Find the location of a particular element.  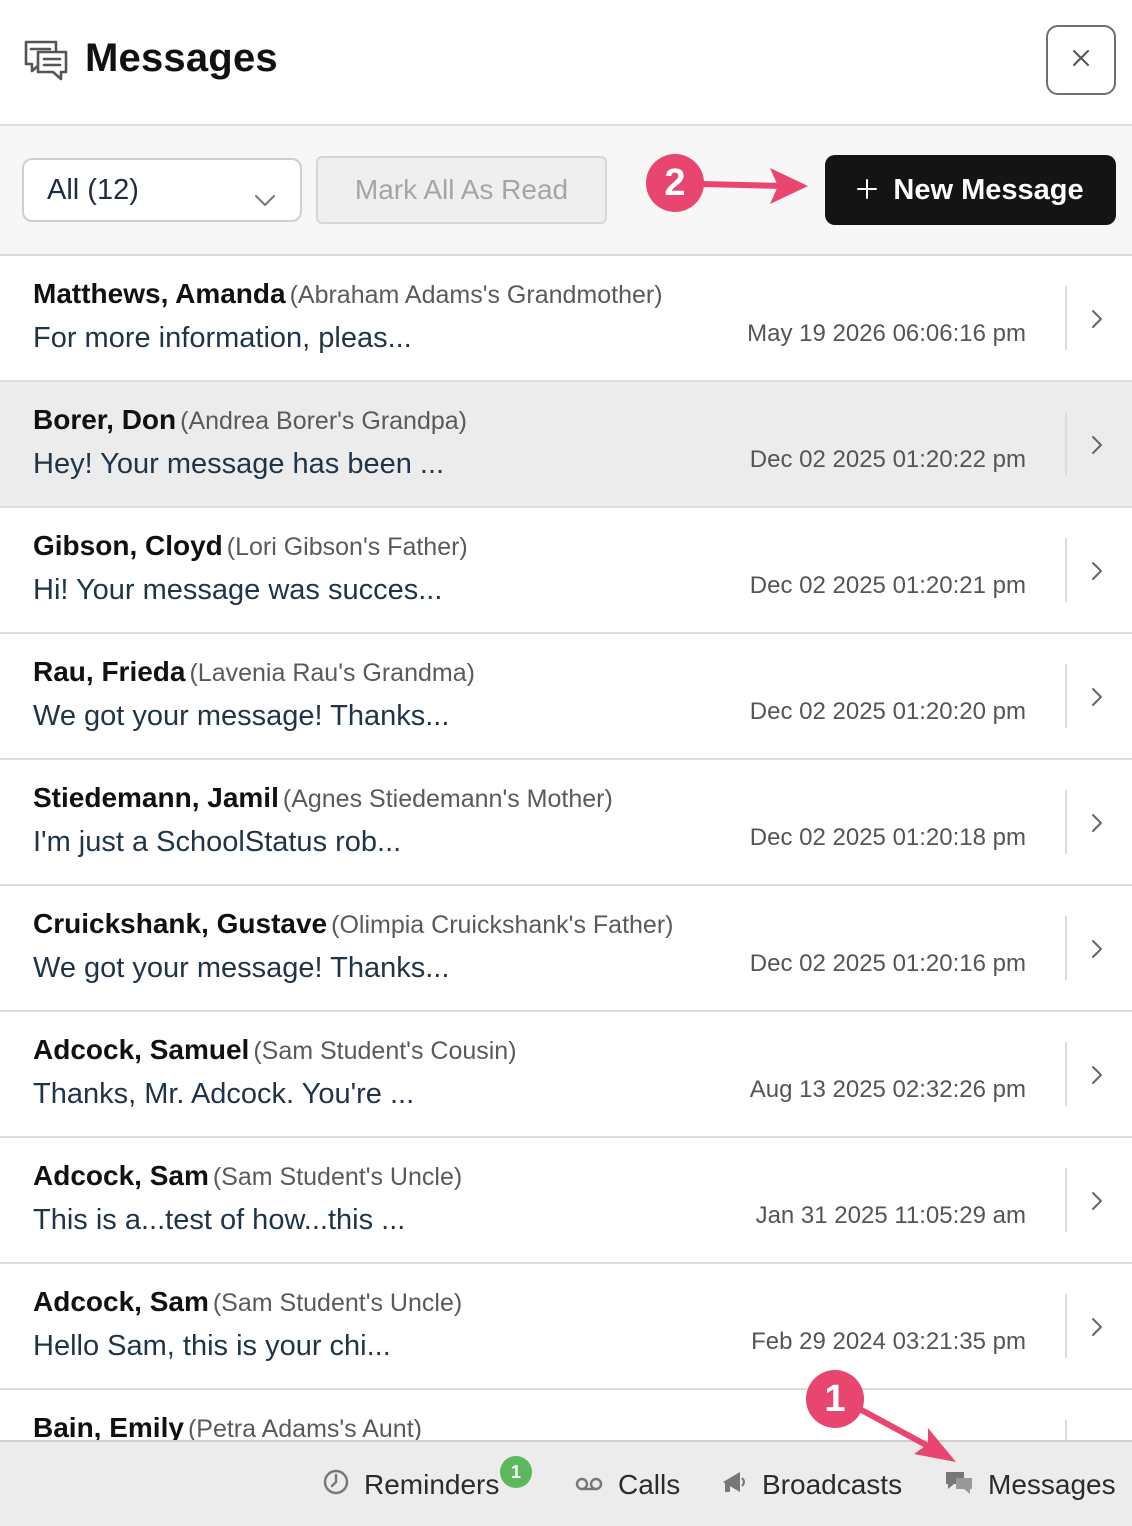

contact-name: Gibson, Cloyd (Lori Gibson's Father) is located at coordinates (250, 546).